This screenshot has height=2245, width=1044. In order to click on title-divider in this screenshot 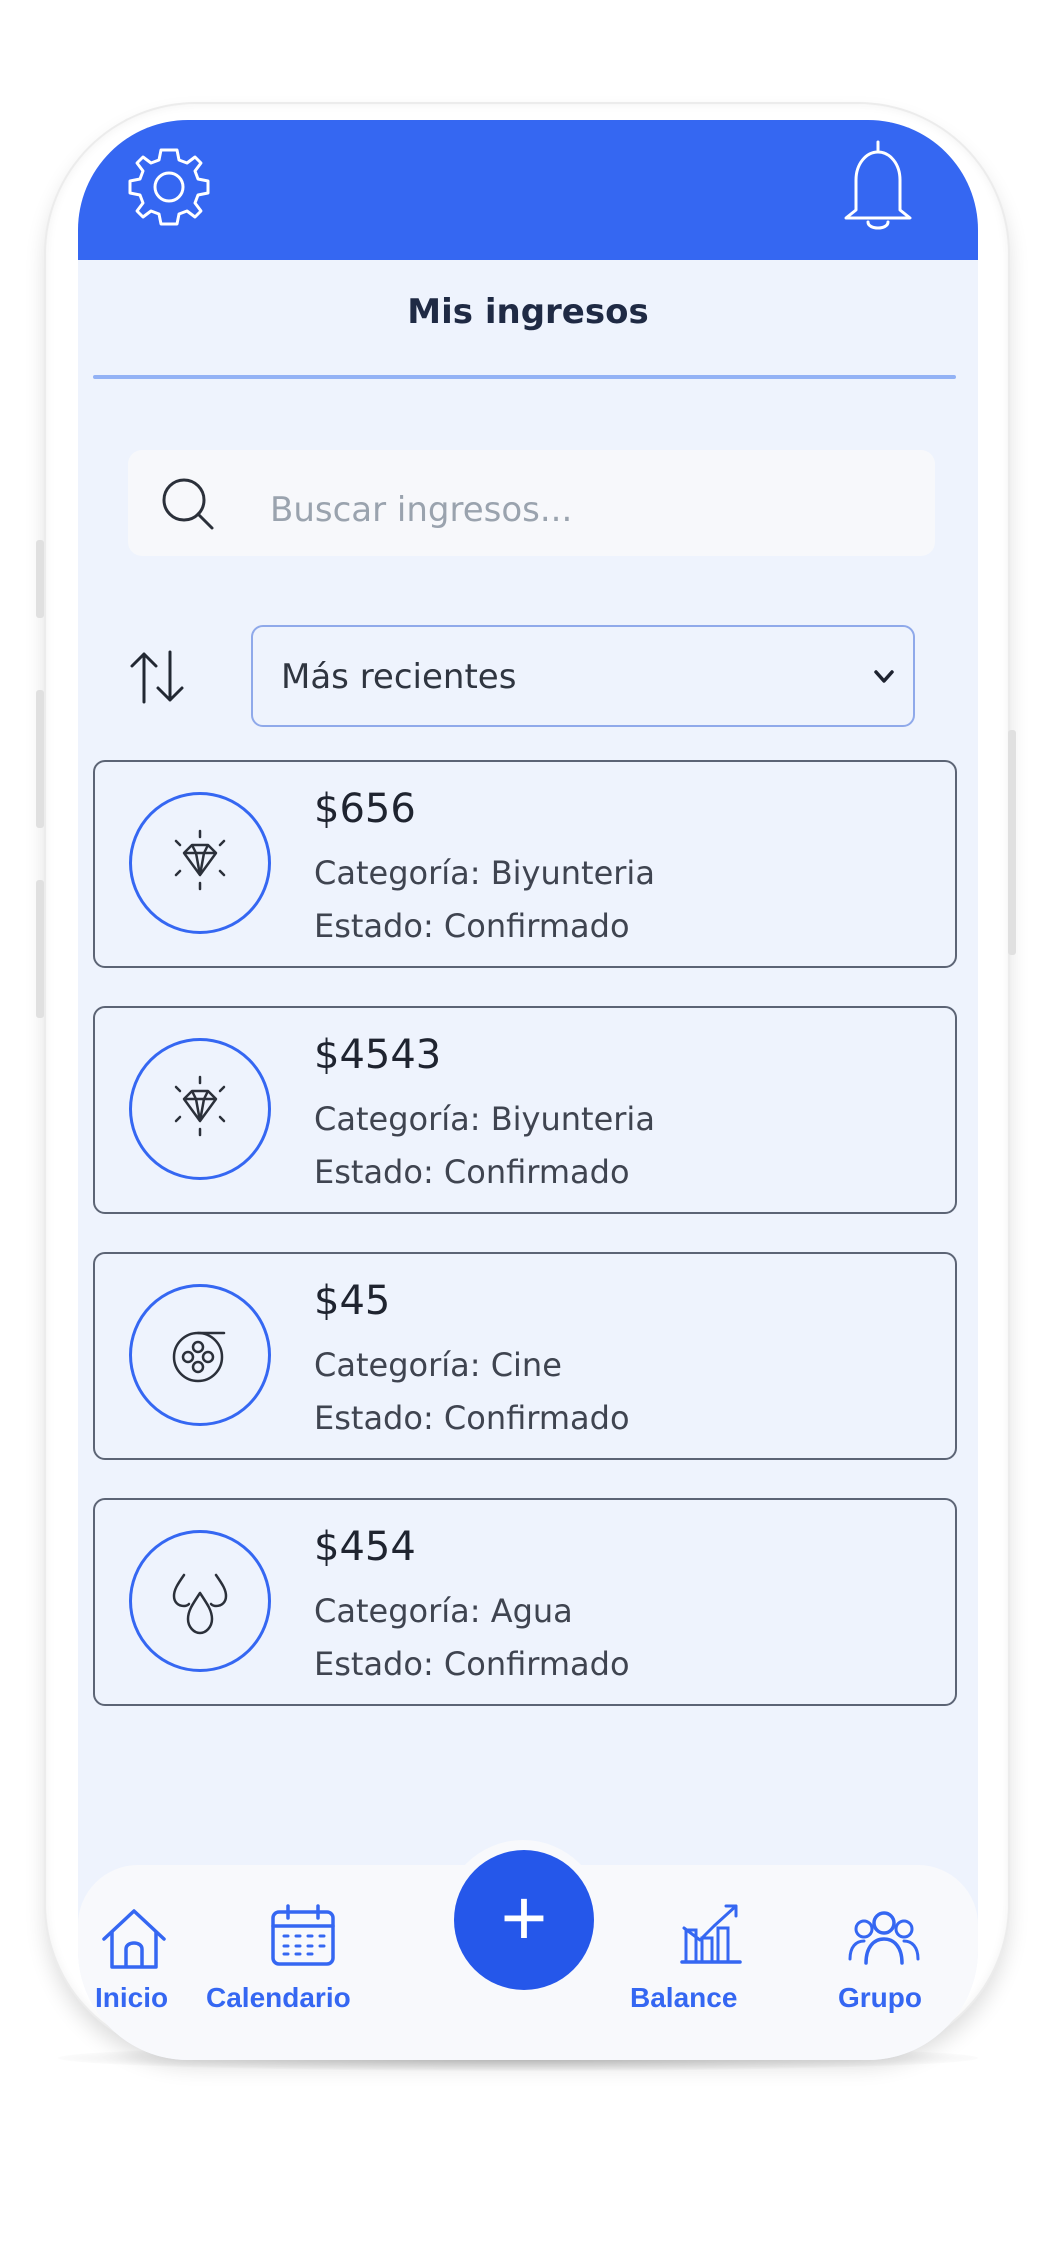, I will do `click(524, 377)`.